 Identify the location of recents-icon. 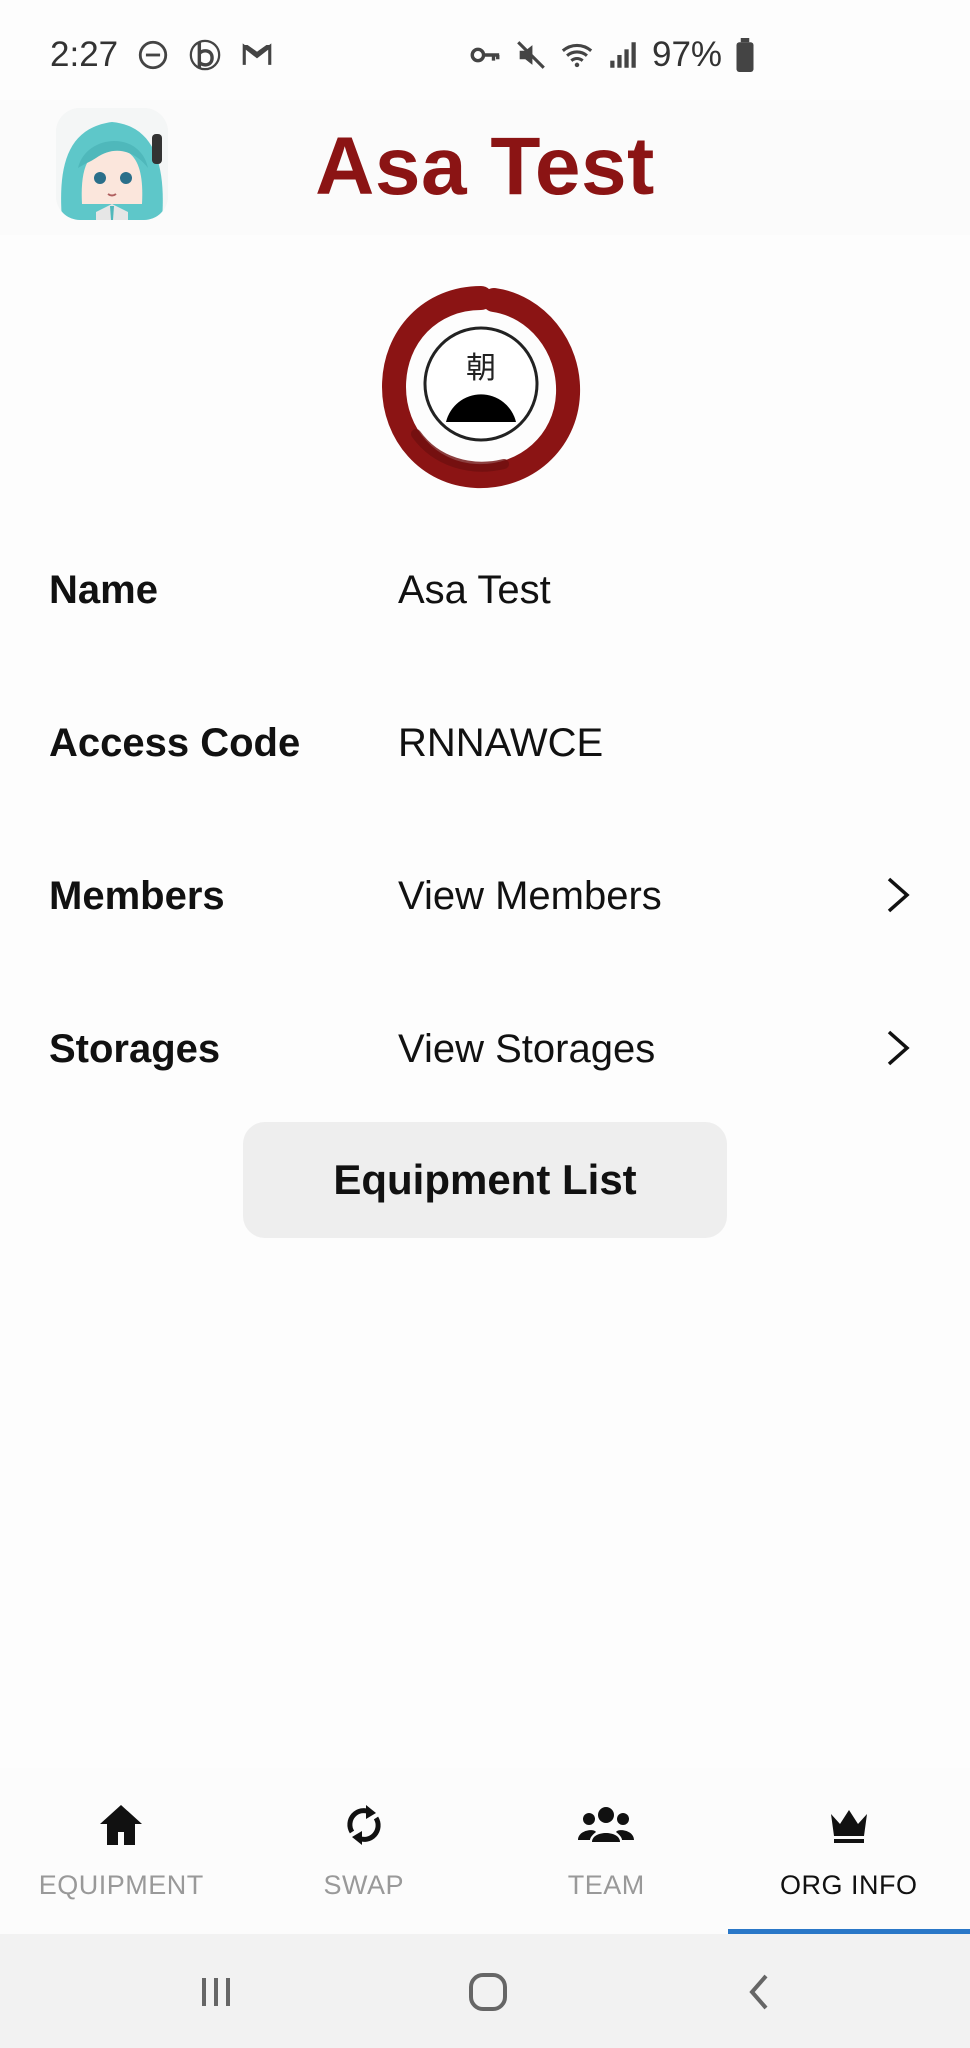
(216, 1992).